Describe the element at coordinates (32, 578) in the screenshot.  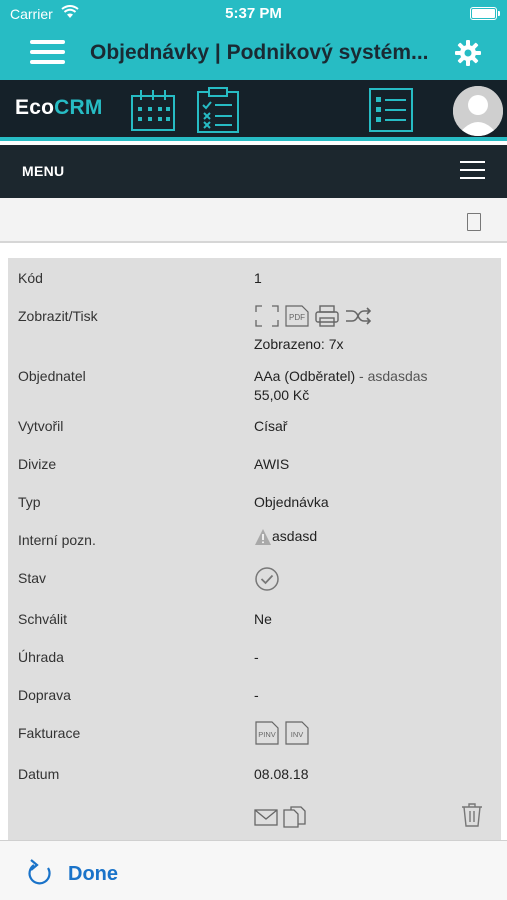
I see `row-label: Stav` at that location.